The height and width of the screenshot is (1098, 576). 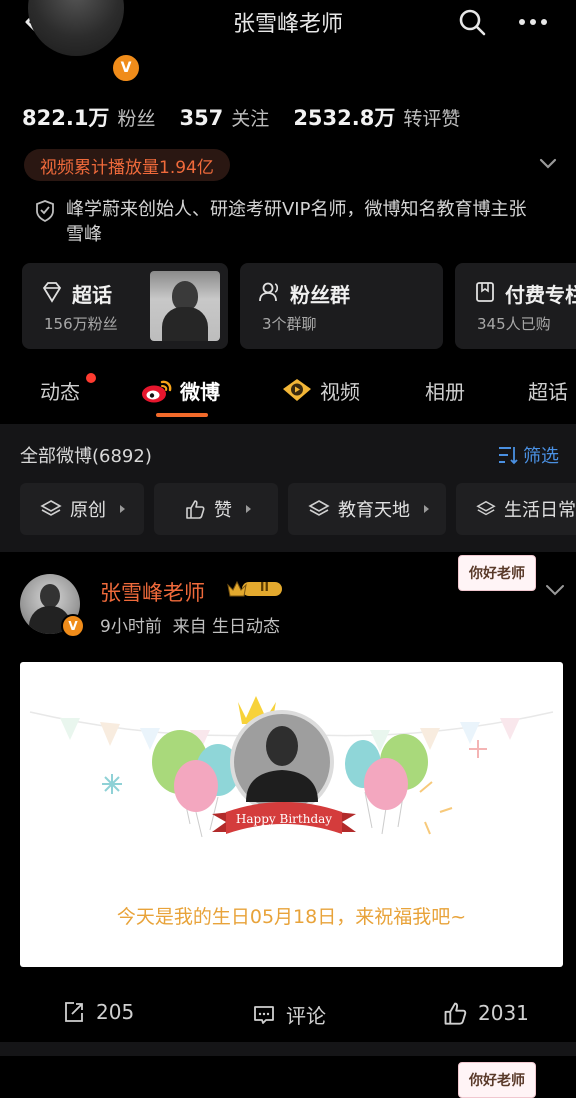 I want to click on chip-label: 原创, so click(x=88, y=510).